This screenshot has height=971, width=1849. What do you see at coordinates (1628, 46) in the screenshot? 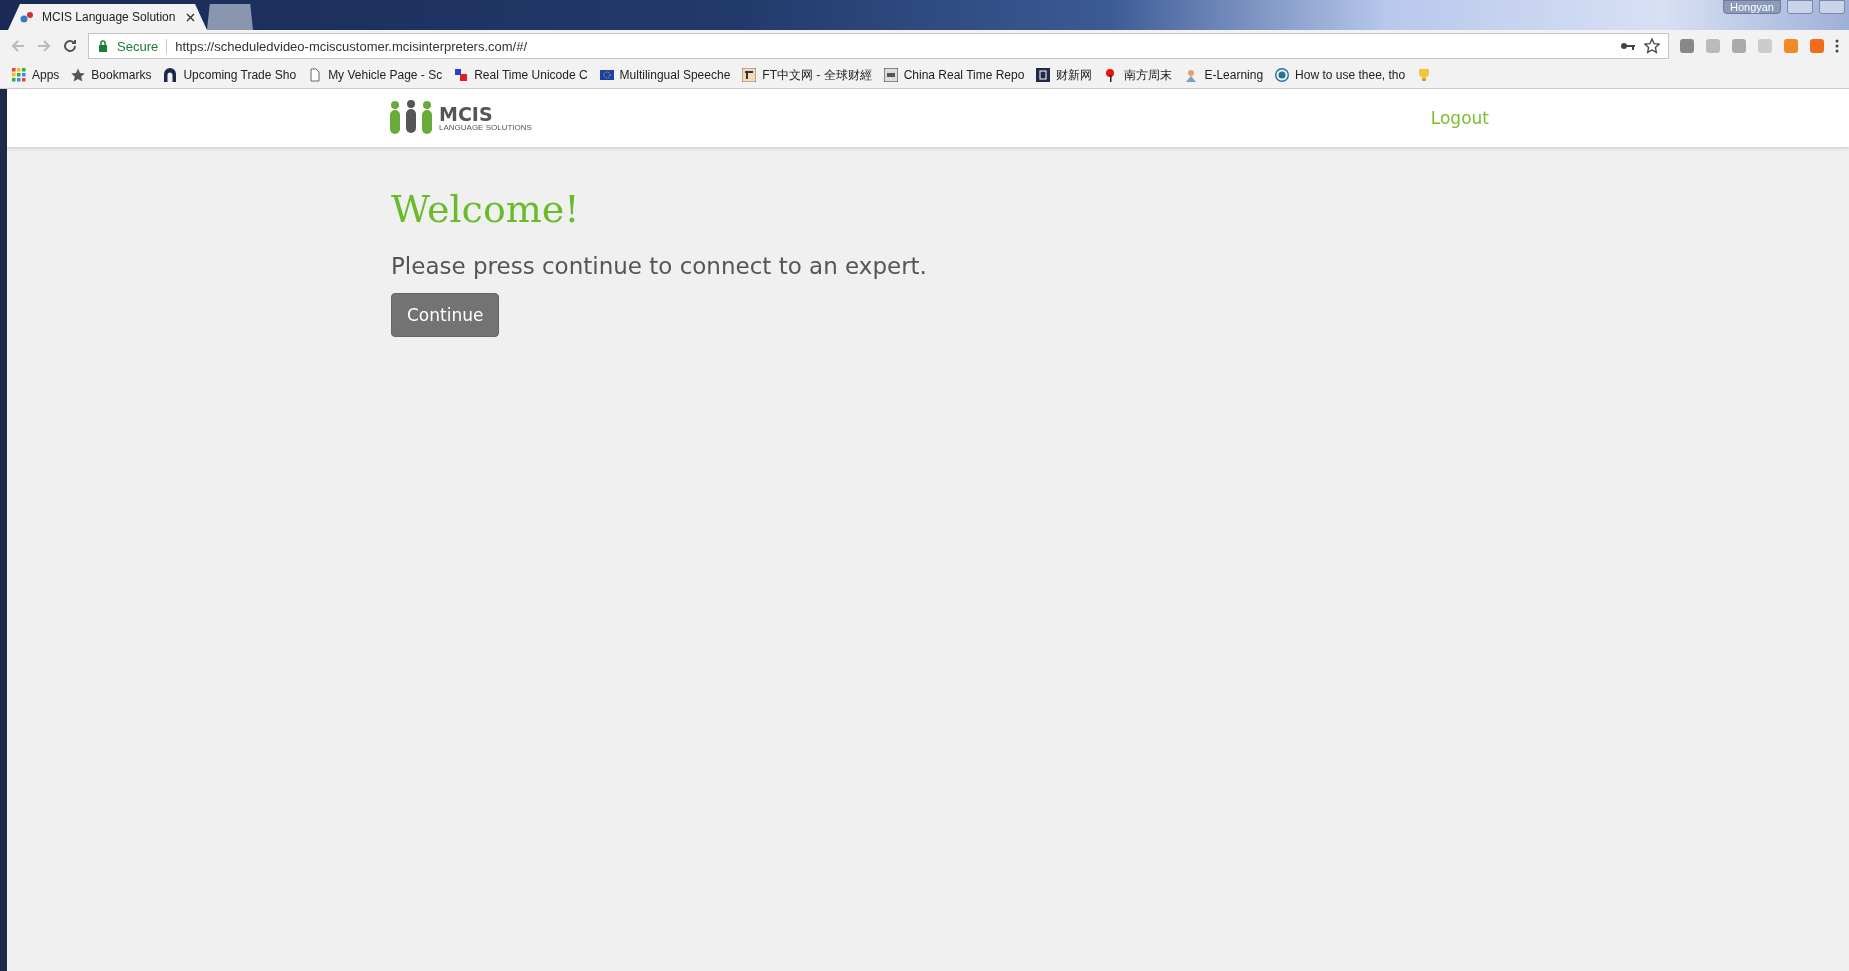
I see `key-icon` at bounding box center [1628, 46].